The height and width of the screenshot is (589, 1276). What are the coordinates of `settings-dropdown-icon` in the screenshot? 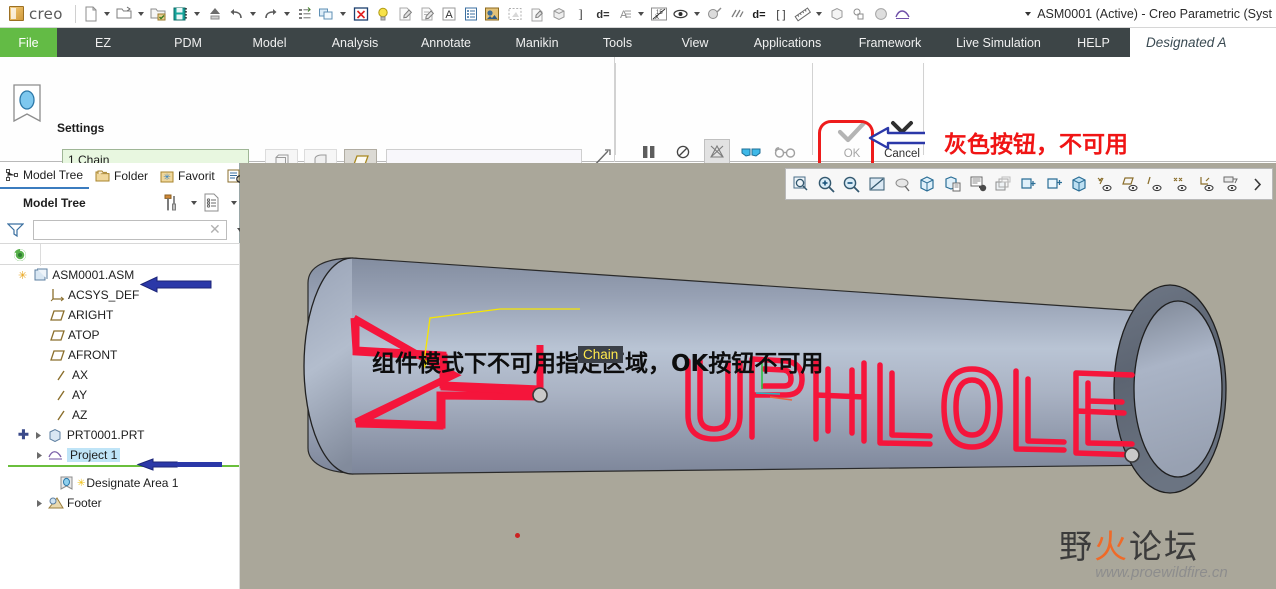 It's located at (194, 203).